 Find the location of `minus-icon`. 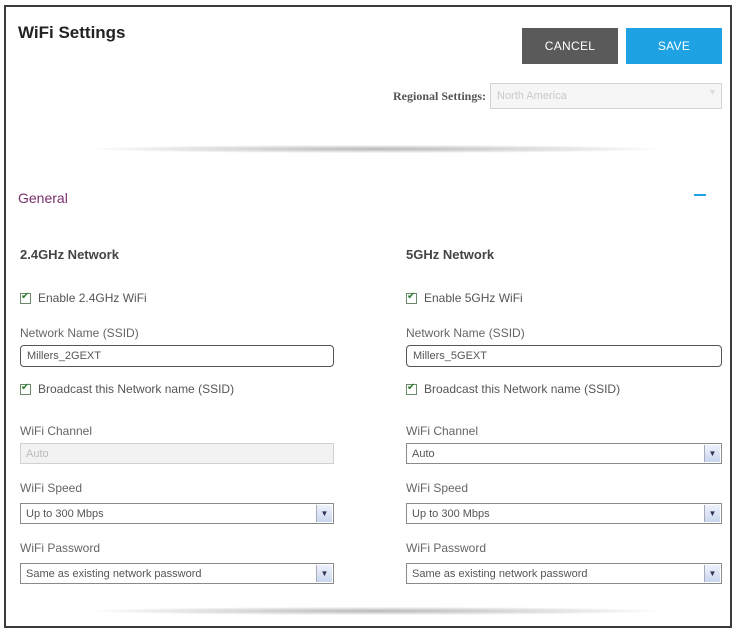

minus-icon is located at coordinates (700, 195).